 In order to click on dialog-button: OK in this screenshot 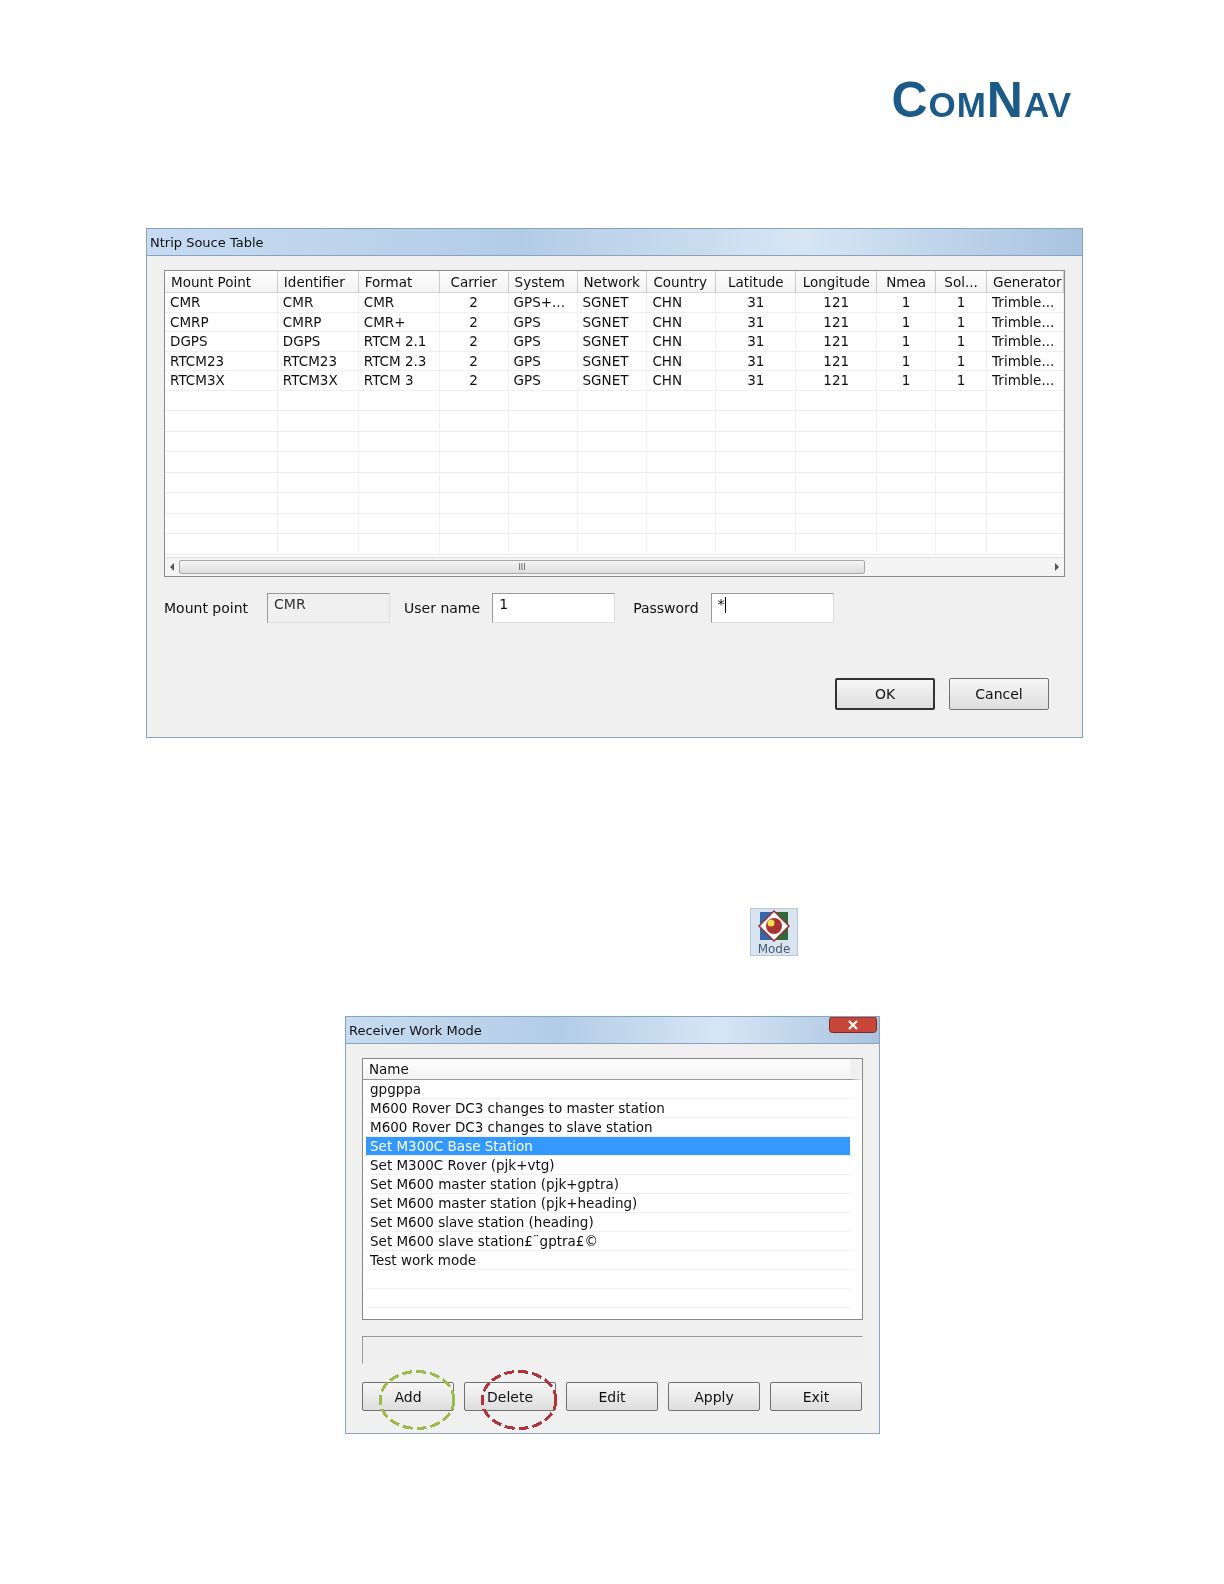, I will do `click(885, 694)`.